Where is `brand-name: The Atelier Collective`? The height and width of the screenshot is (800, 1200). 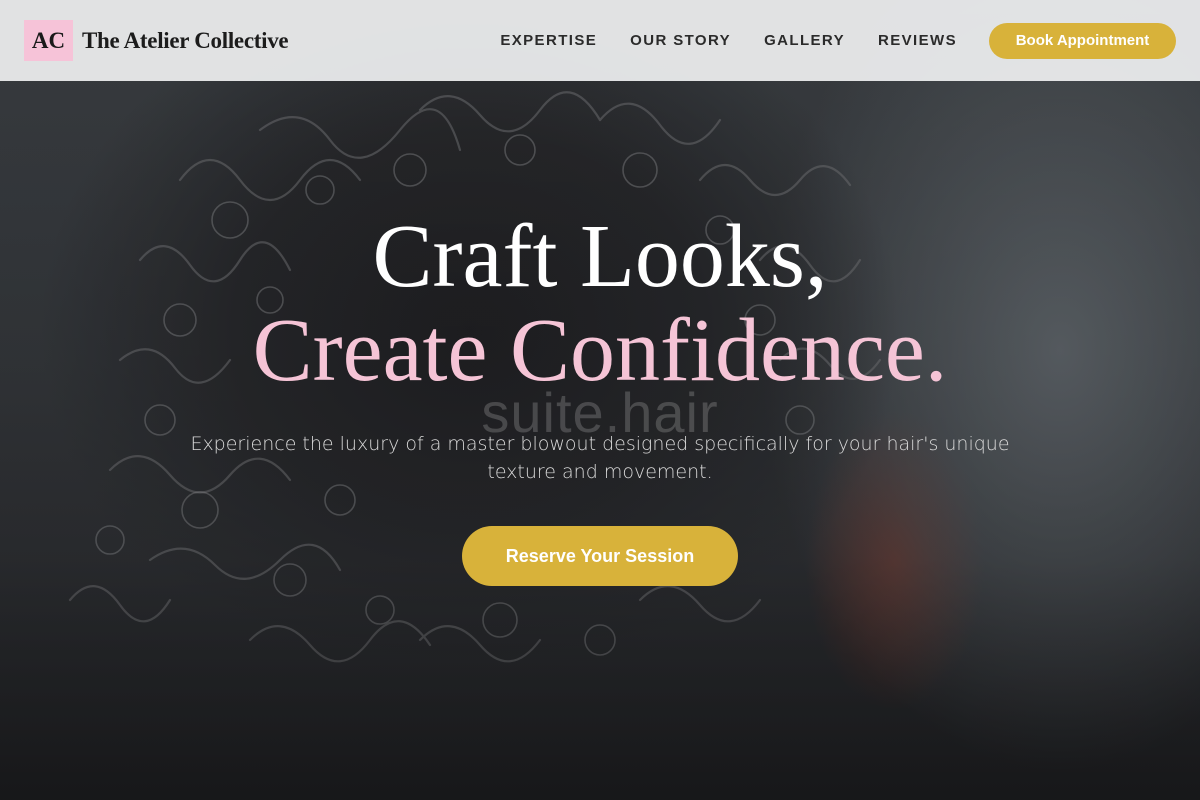 brand-name: The Atelier Collective is located at coordinates (185, 41).